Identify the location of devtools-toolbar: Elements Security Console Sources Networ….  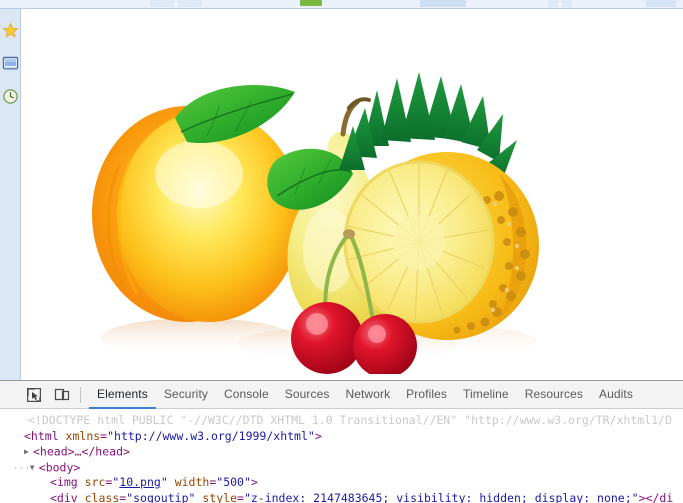
(341, 395).